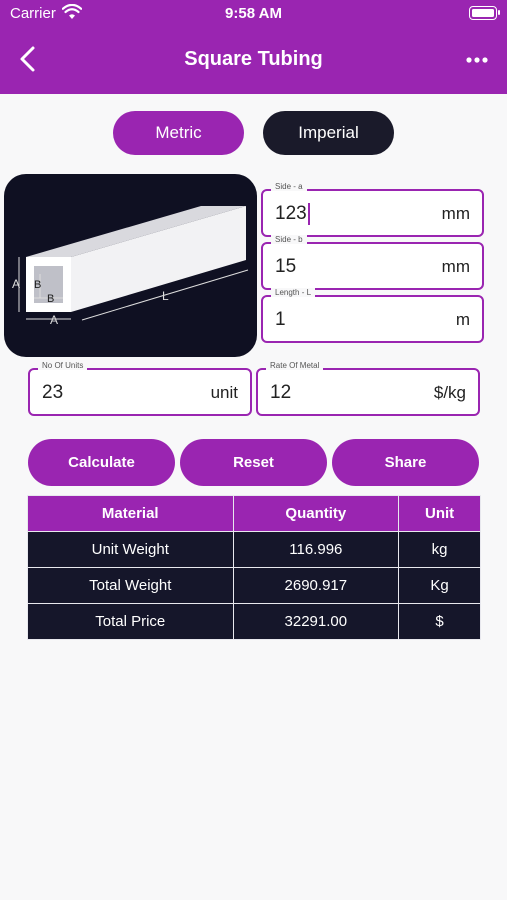 The image size is (507, 900). Describe the element at coordinates (165, 296) in the screenshot. I see `diagram-label-l: L` at that location.